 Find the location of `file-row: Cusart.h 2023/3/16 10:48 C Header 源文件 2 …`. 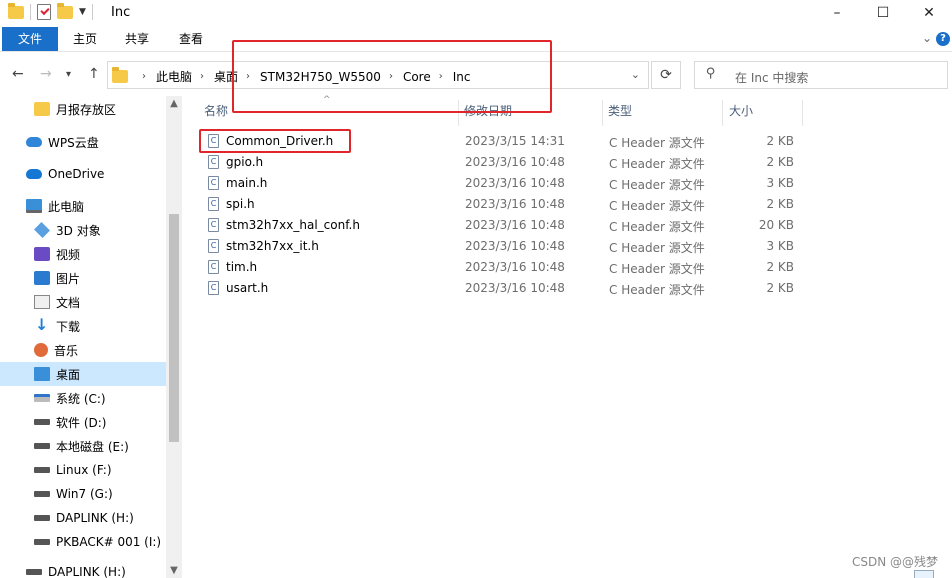

file-row: Cusart.h 2023/3/16 10:48 C Header 源文件 2 … is located at coordinates (501, 288).